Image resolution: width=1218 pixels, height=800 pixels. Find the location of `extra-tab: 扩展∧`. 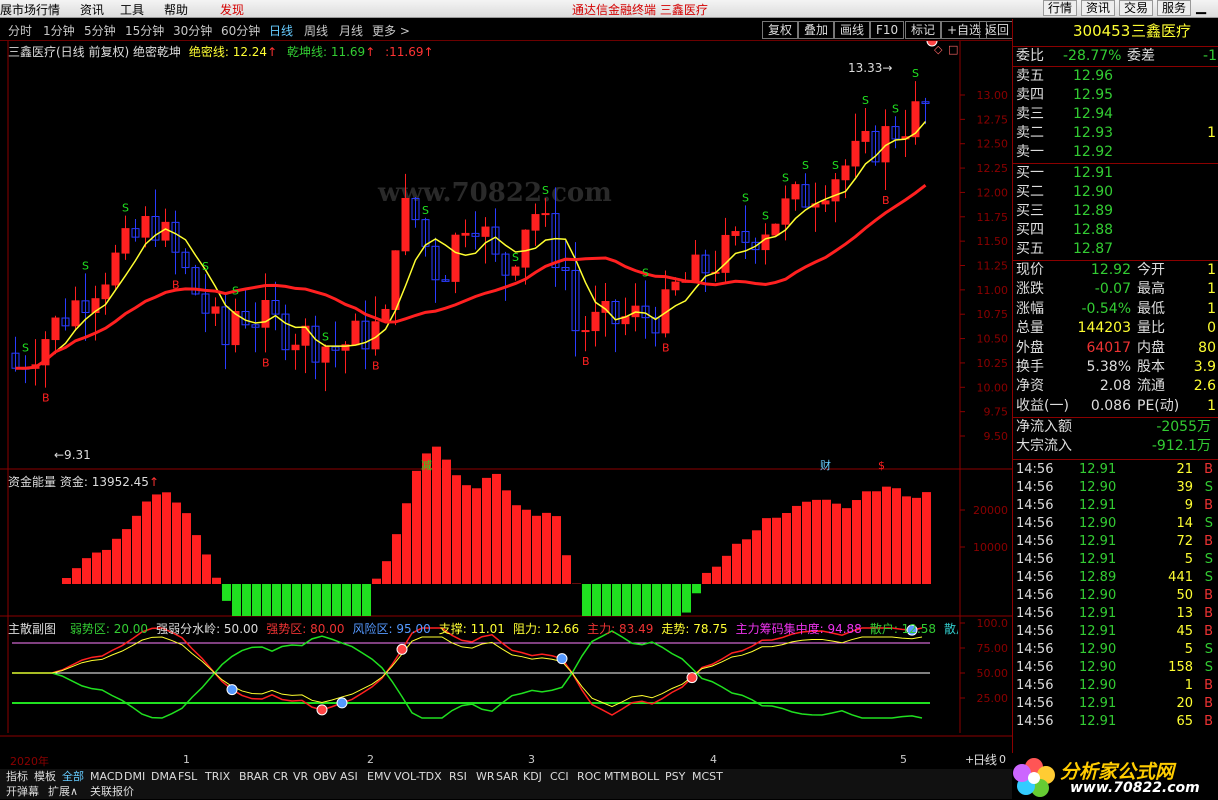

extra-tab: 扩展∧ is located at coordinates (63, 791).